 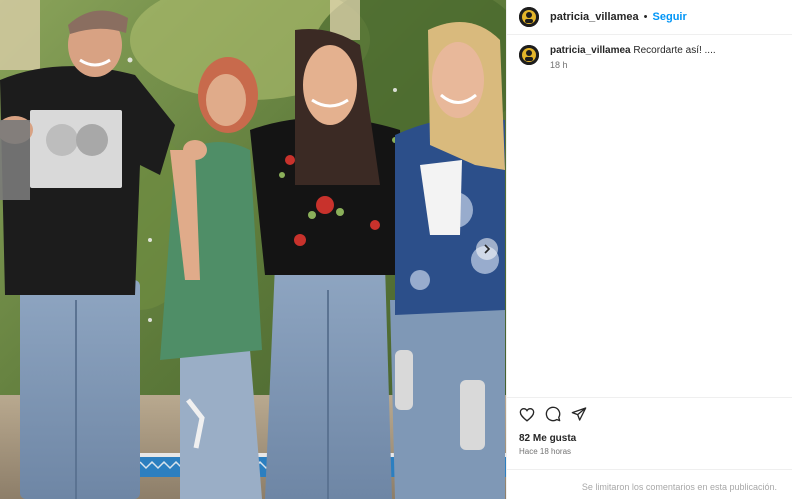 What do you see at coordinates (547, 438) in the screenshot?
I see `likes-count: 82 Me gusta` at bounding box center [547, 438].